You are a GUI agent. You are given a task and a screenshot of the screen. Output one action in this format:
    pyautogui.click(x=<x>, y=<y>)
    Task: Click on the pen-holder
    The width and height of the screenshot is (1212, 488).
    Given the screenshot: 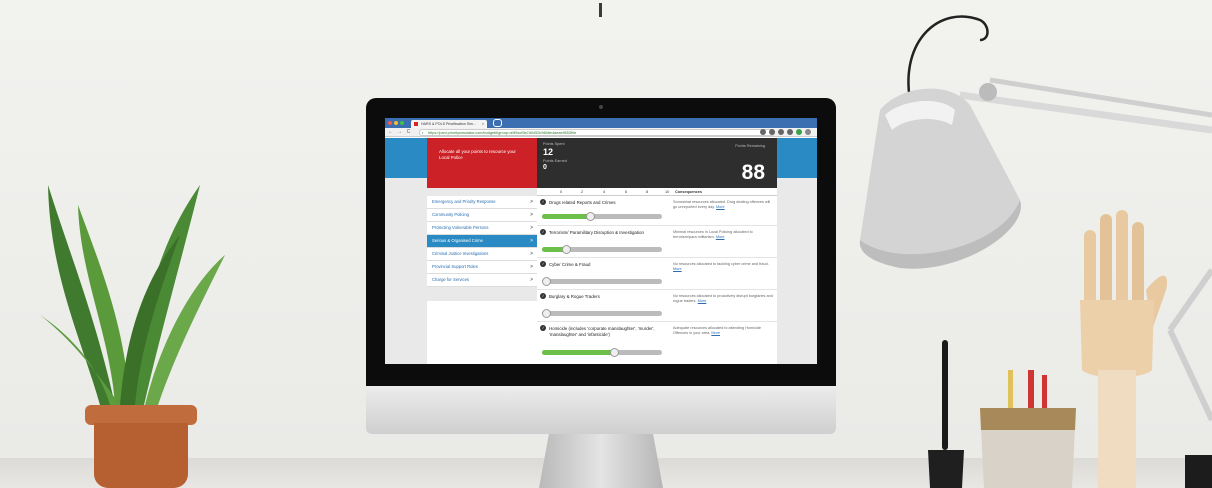 What is the action you would take?
    pyautogui.click(x=946, y=414)
    